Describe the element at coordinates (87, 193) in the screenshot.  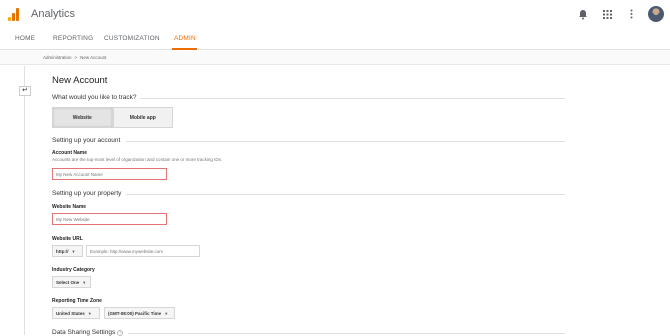
I see `property-section-title: Setting up your property` at that location.